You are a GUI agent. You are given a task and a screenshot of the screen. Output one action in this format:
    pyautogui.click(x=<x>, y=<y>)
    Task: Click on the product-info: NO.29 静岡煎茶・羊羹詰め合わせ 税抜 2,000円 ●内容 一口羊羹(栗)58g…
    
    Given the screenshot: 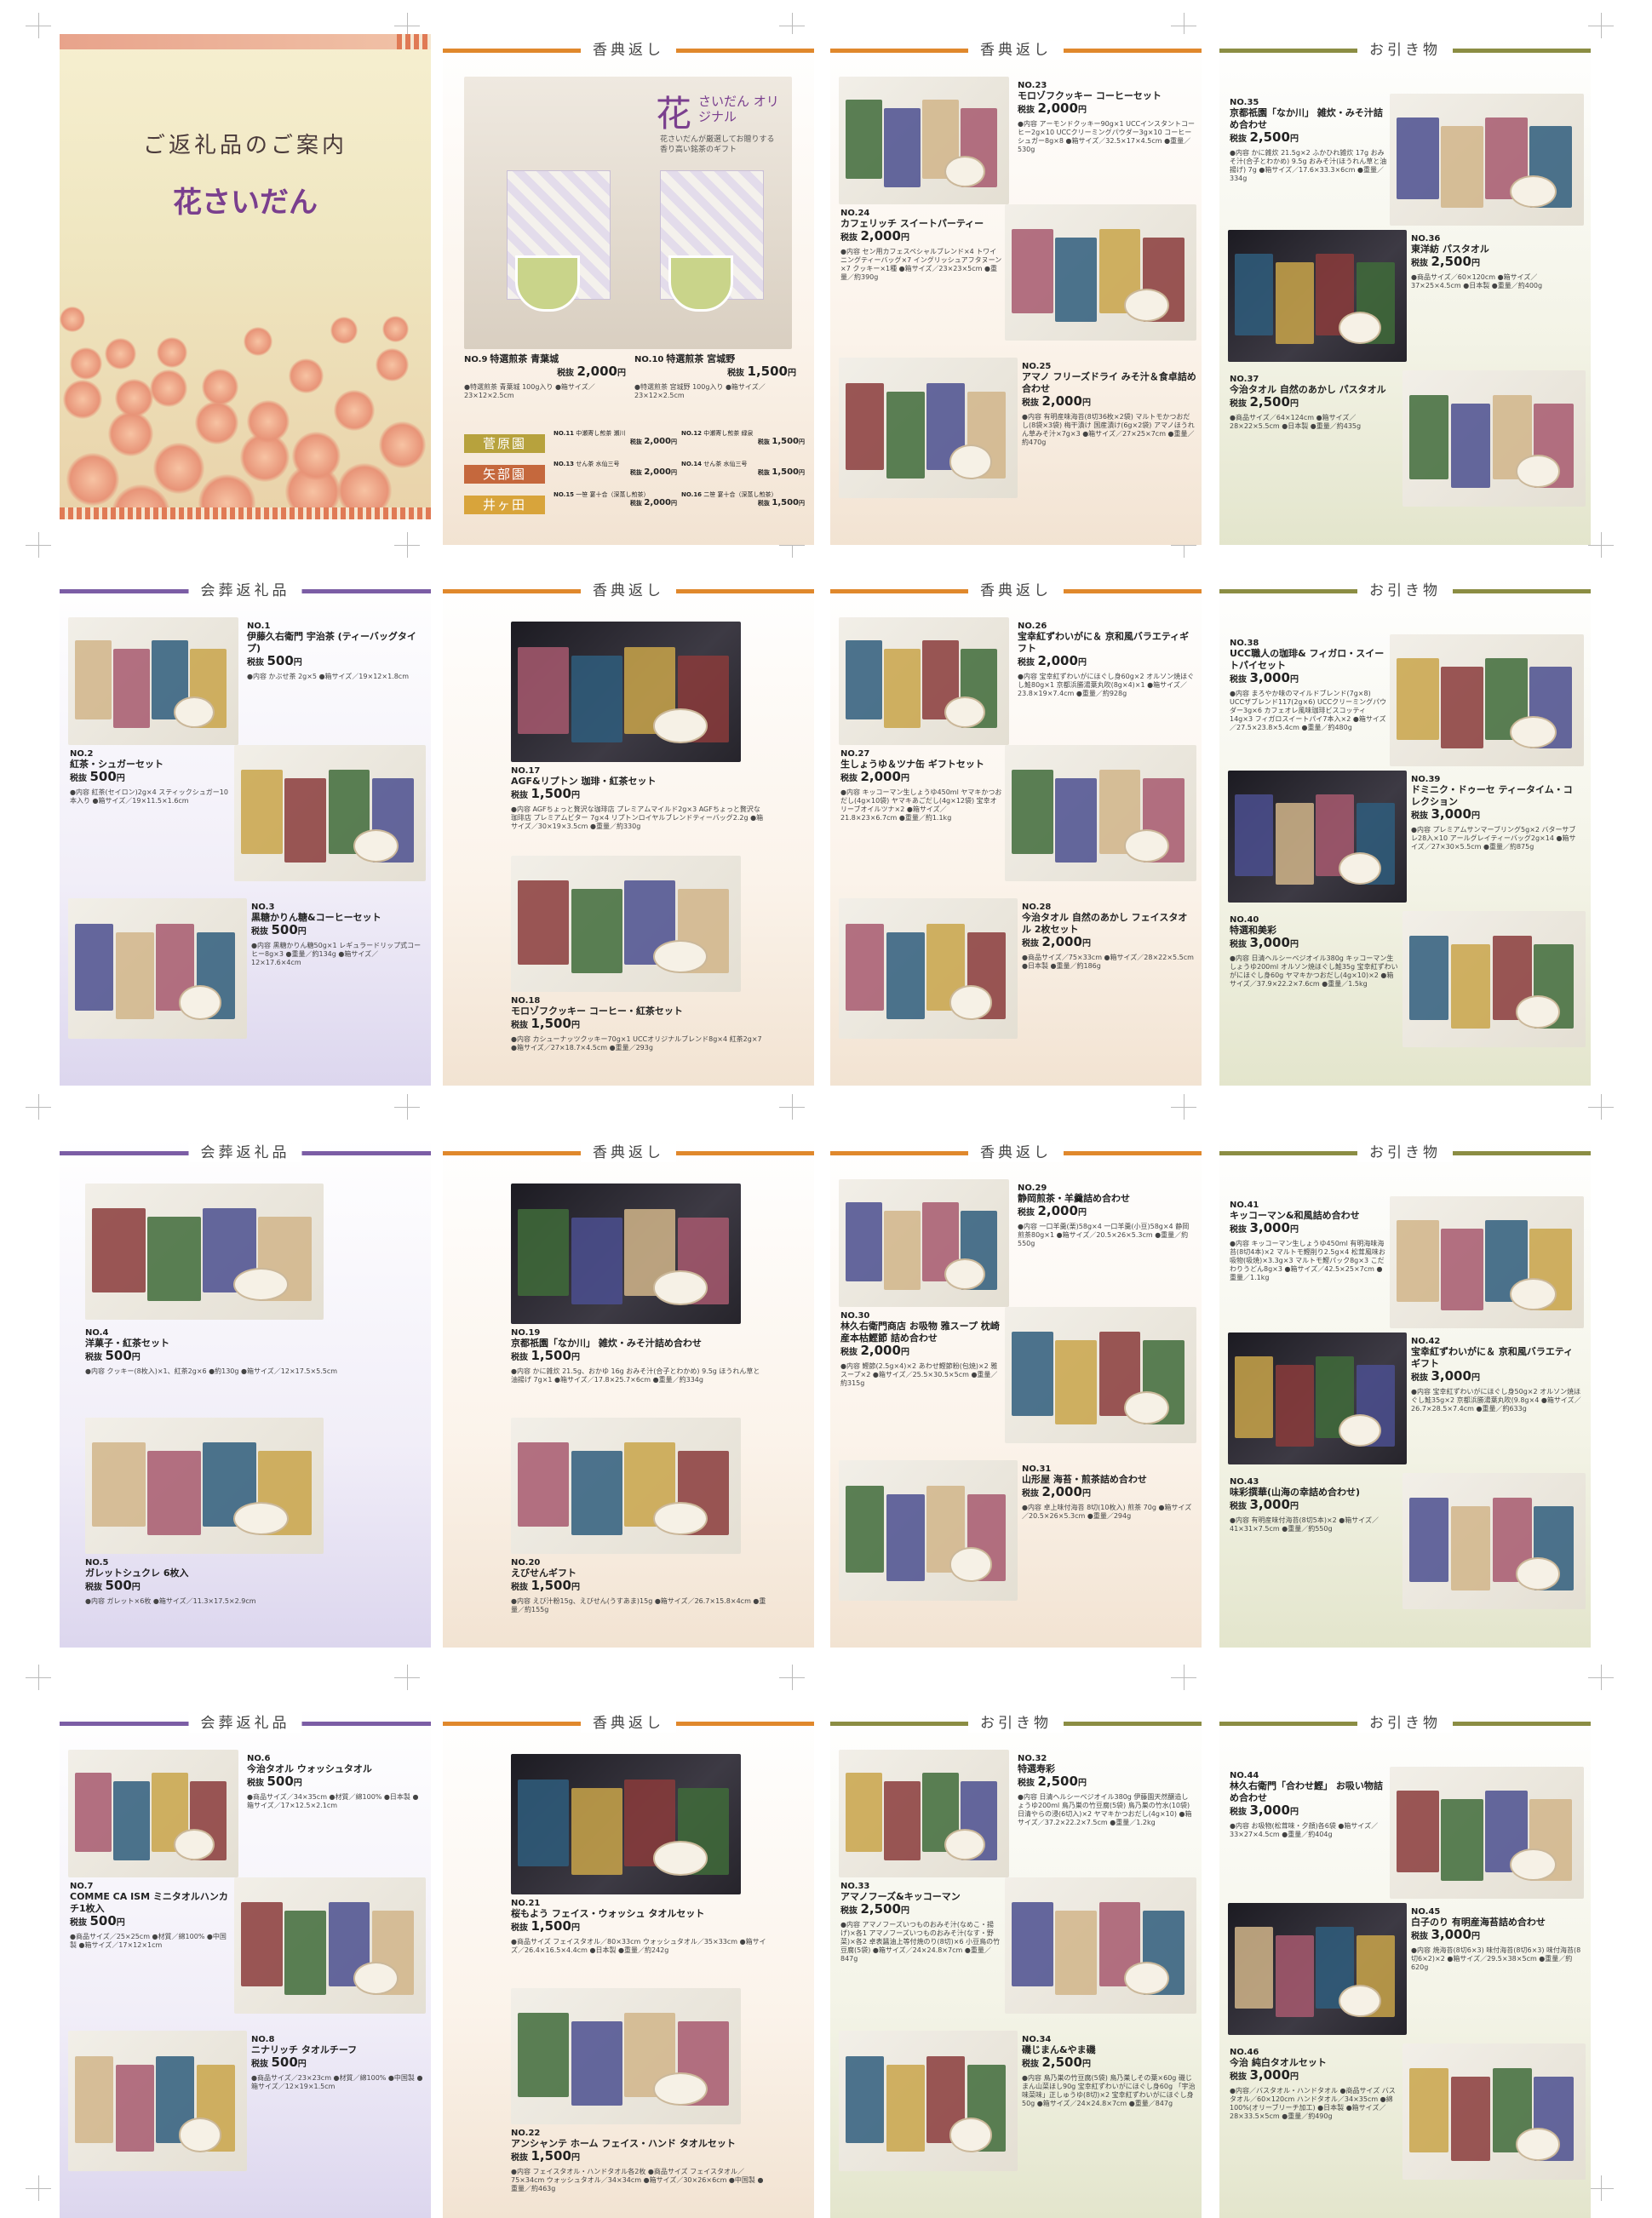 What is the action you would take?
    pyautogui.click(x=1106, y=1216)
    